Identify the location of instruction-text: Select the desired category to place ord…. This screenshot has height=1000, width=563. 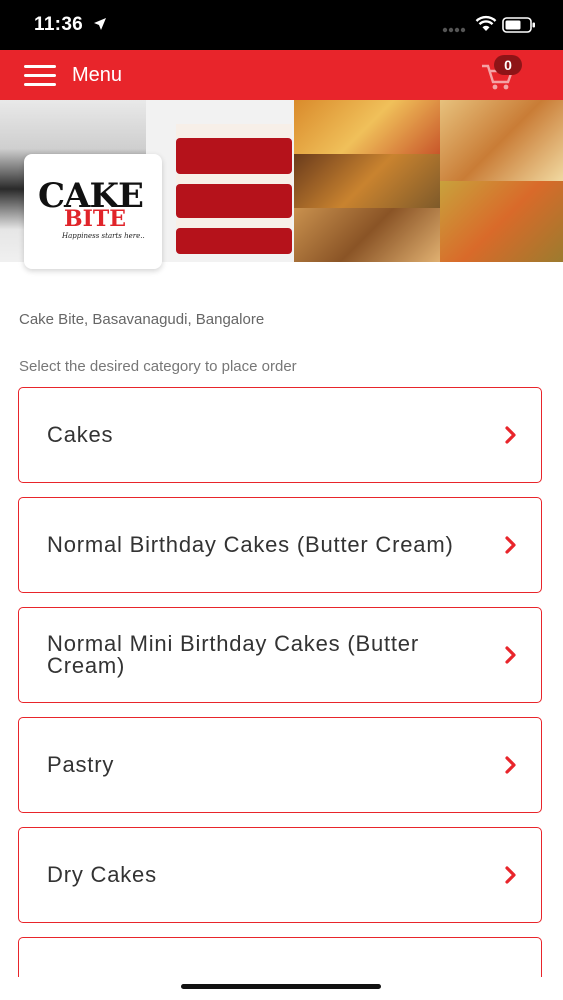
(158, 366).